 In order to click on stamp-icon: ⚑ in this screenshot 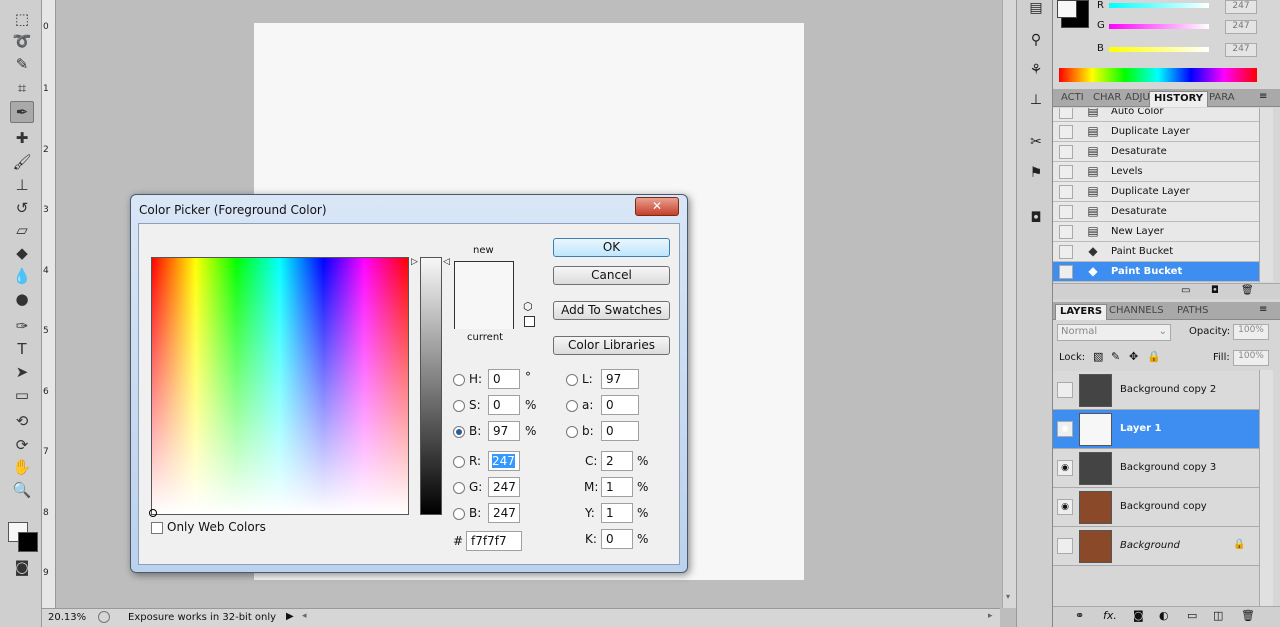, I will do `click(1036, 175)`.